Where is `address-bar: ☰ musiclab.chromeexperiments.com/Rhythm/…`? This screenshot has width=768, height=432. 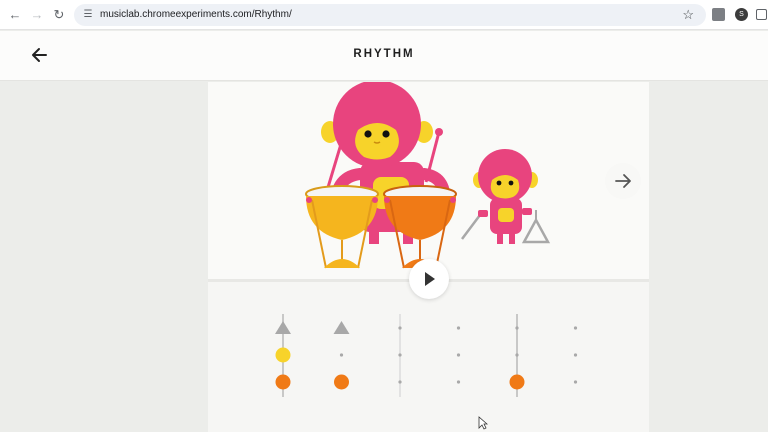 address-bar: ☰ musiclab.chromeexperiments.com/Rhythm/… is located at coordinates (390, 15).